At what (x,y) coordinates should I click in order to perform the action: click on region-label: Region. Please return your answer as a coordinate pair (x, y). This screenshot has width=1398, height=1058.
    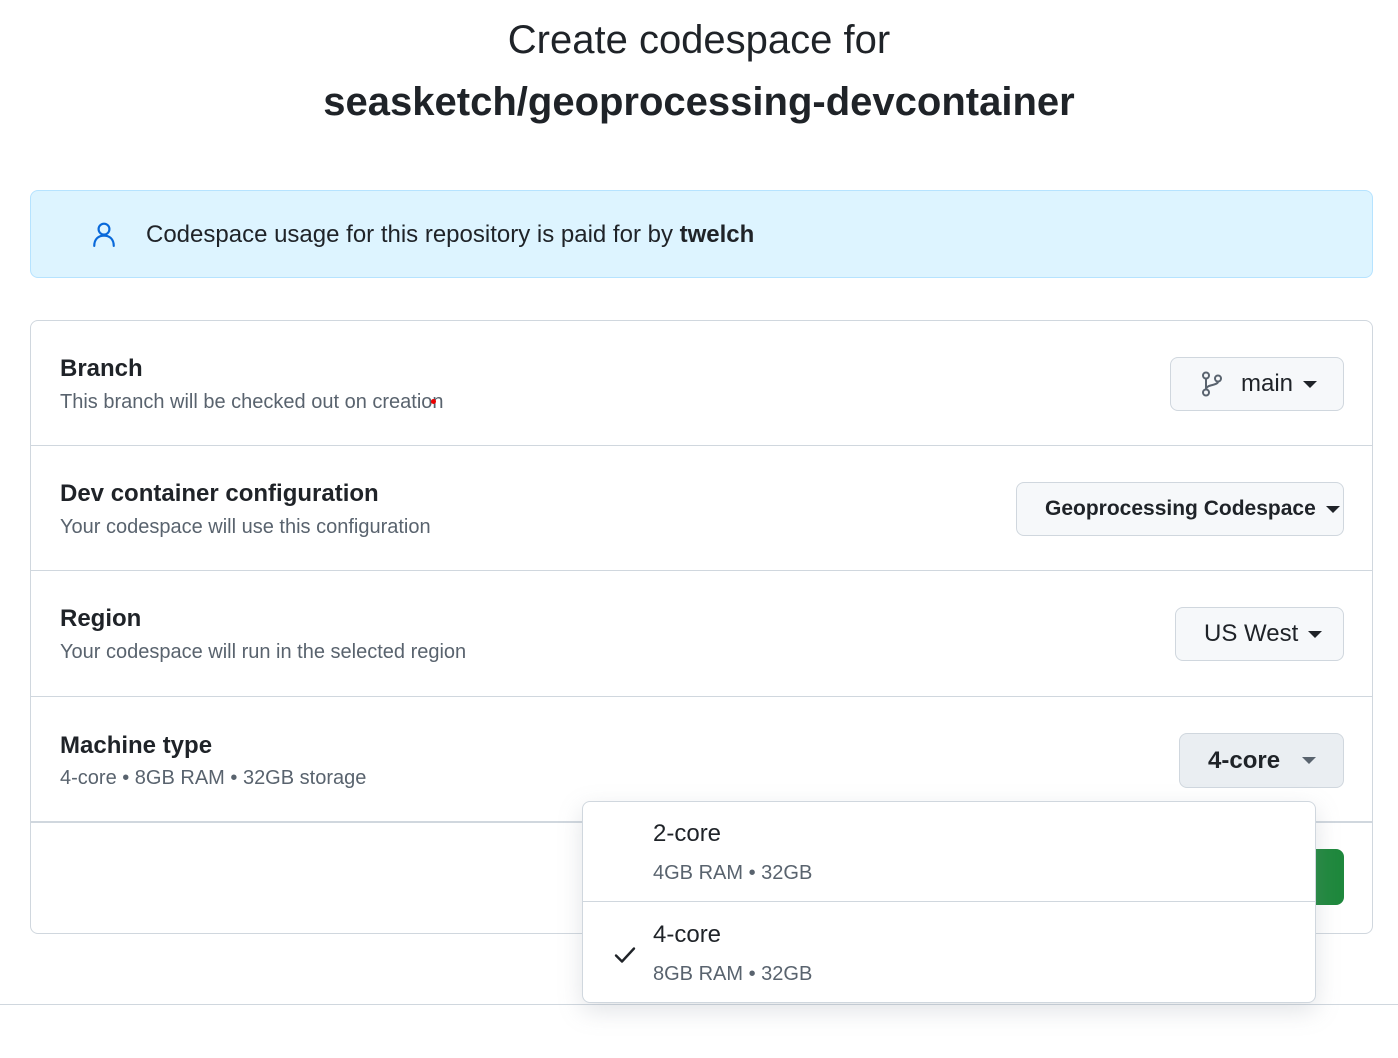
    Looking at the image, I should click on (101, 618).